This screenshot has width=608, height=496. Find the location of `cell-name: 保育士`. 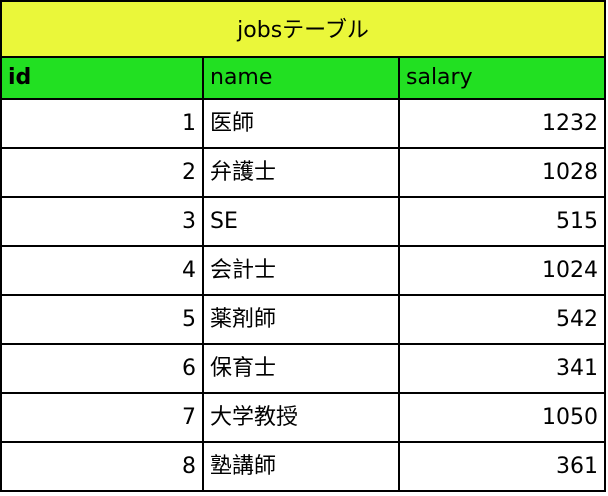

cell-name: 保育士 is located at coordinates (301, 368).